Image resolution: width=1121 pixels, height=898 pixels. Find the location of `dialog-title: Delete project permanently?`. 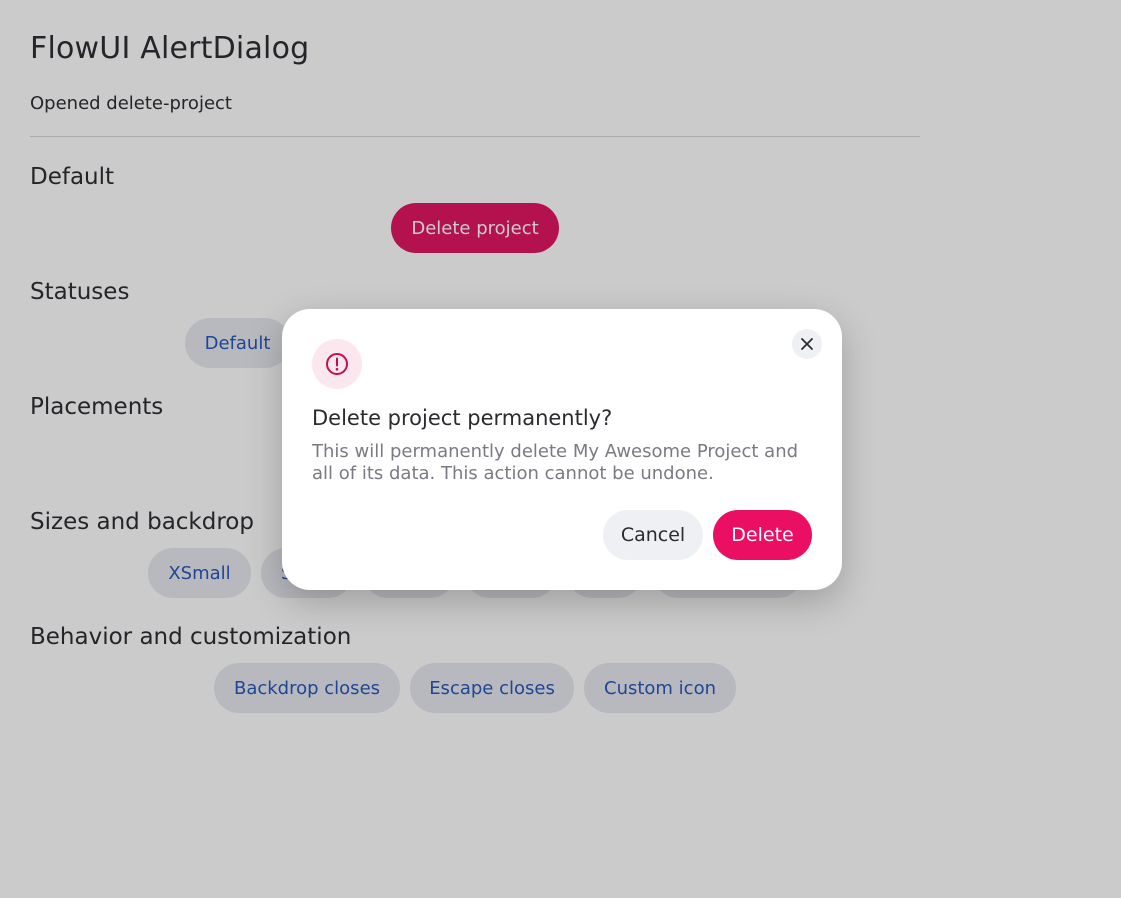

dialog-title: Delete project permanently? is located at coordinates (462, 418).